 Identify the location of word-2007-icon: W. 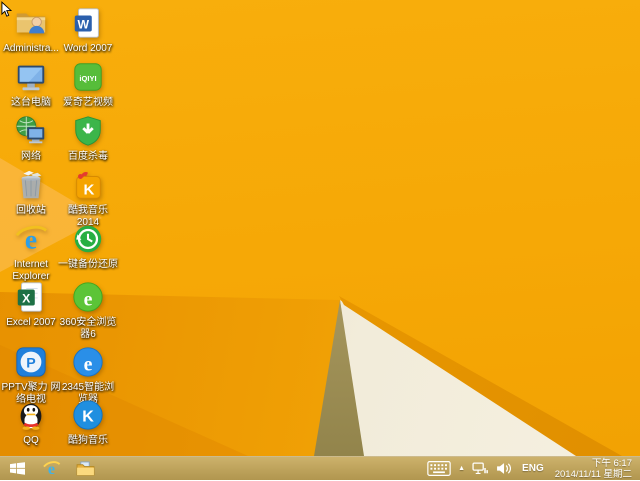
(88, 23).